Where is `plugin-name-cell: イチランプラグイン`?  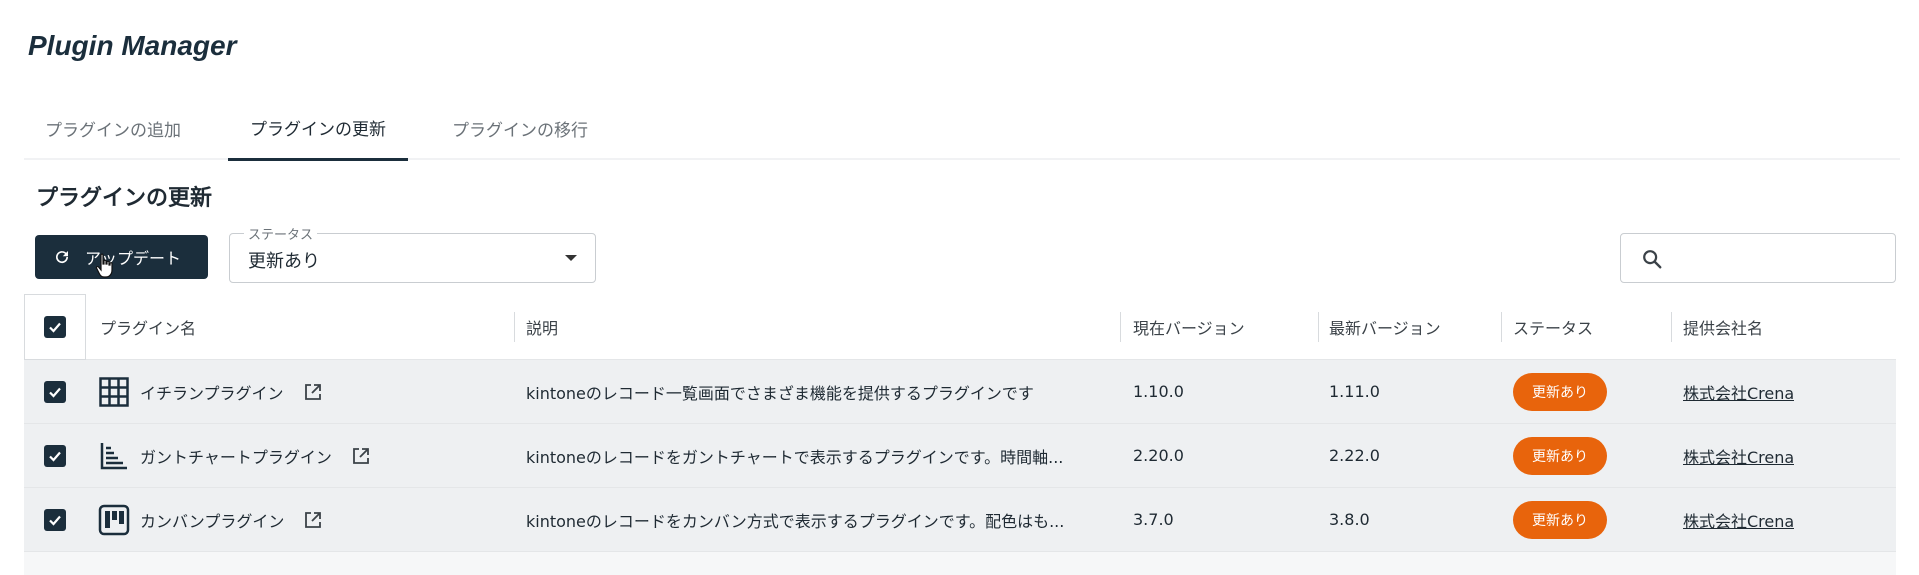 plugin-name-cell: イチランプラグイン is located at coordinates (210, 391).